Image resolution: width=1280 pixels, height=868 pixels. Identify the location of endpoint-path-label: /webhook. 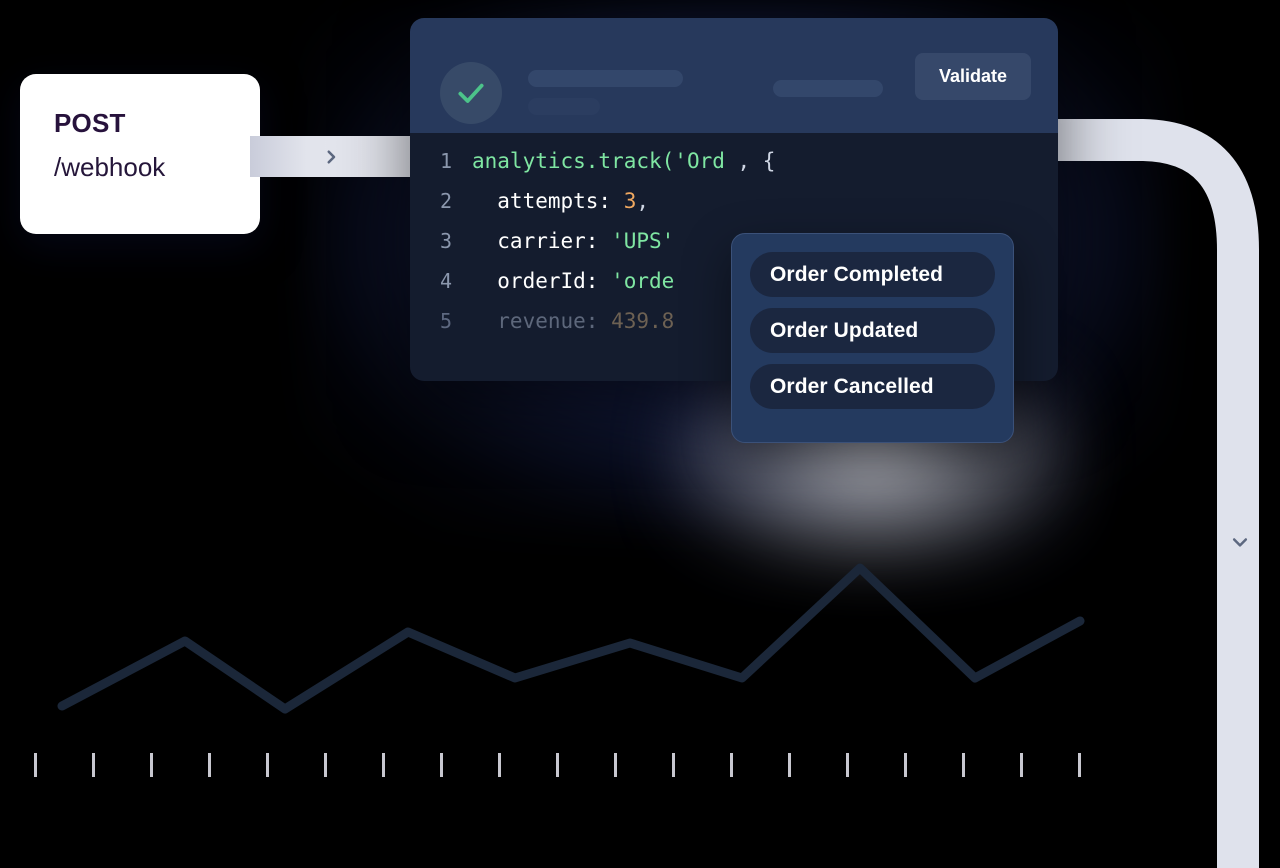
(110, 167).